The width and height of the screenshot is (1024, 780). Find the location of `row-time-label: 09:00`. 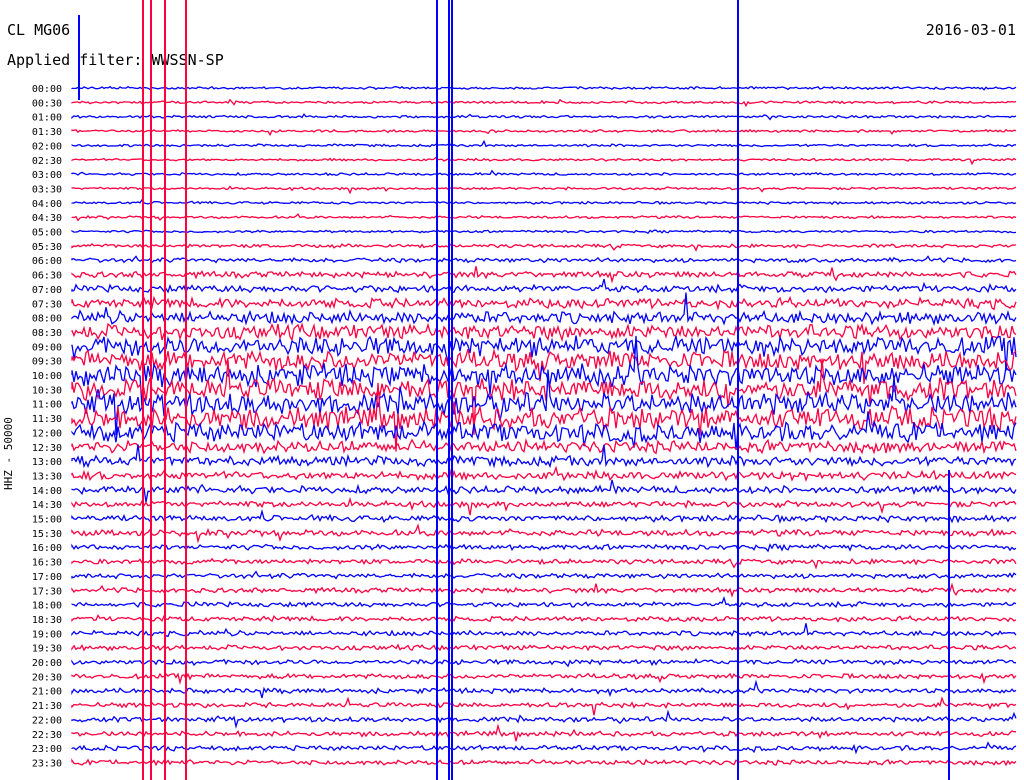

row-time-label: 09:00 is located at coordinates (47, 347).